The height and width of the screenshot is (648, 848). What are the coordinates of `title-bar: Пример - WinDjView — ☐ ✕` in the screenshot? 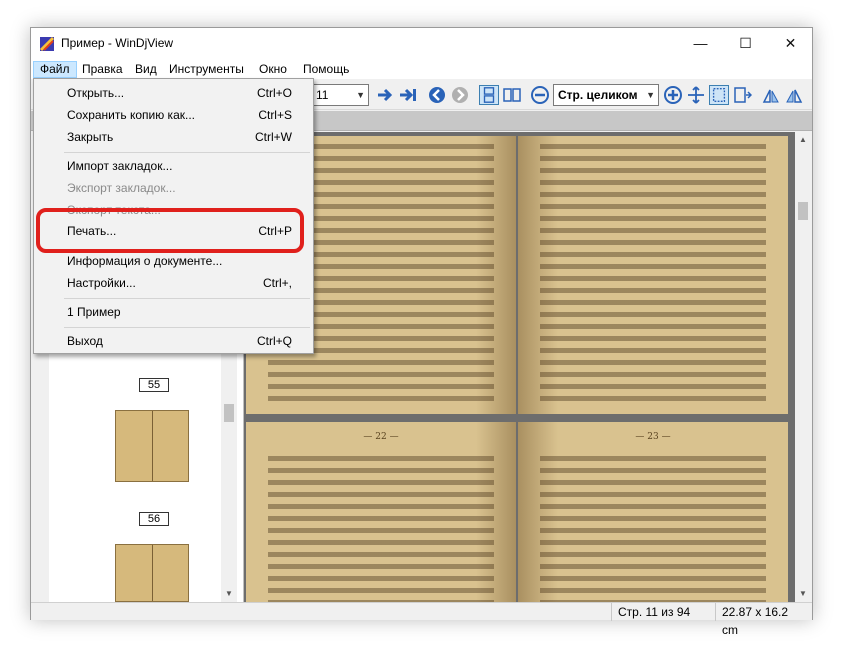 It's located at (421, 43).